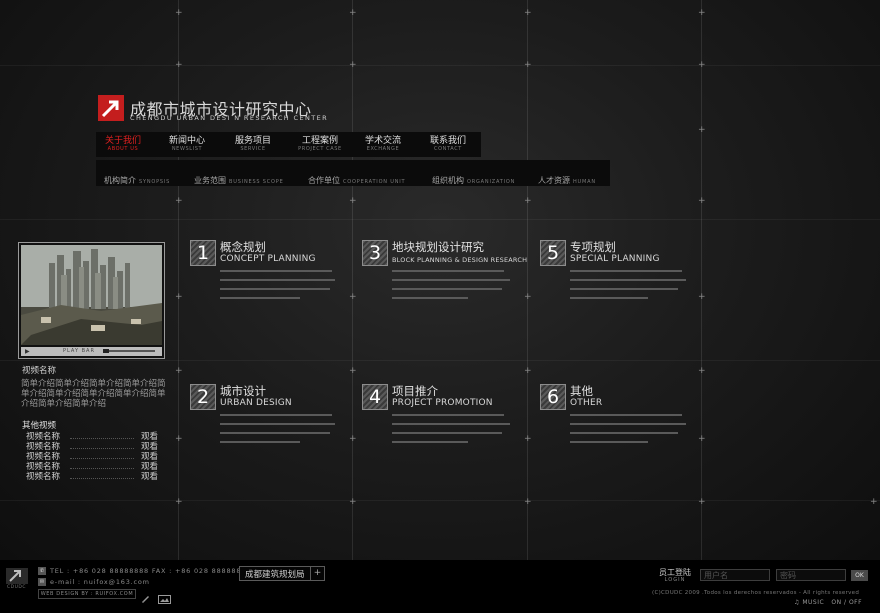 The height and width of the screenshot is (613, 880). Describe the element at coordinates (442, 403) in the screenshot. I see `service-subtitle: PROJECT PROMOTION` at that location.